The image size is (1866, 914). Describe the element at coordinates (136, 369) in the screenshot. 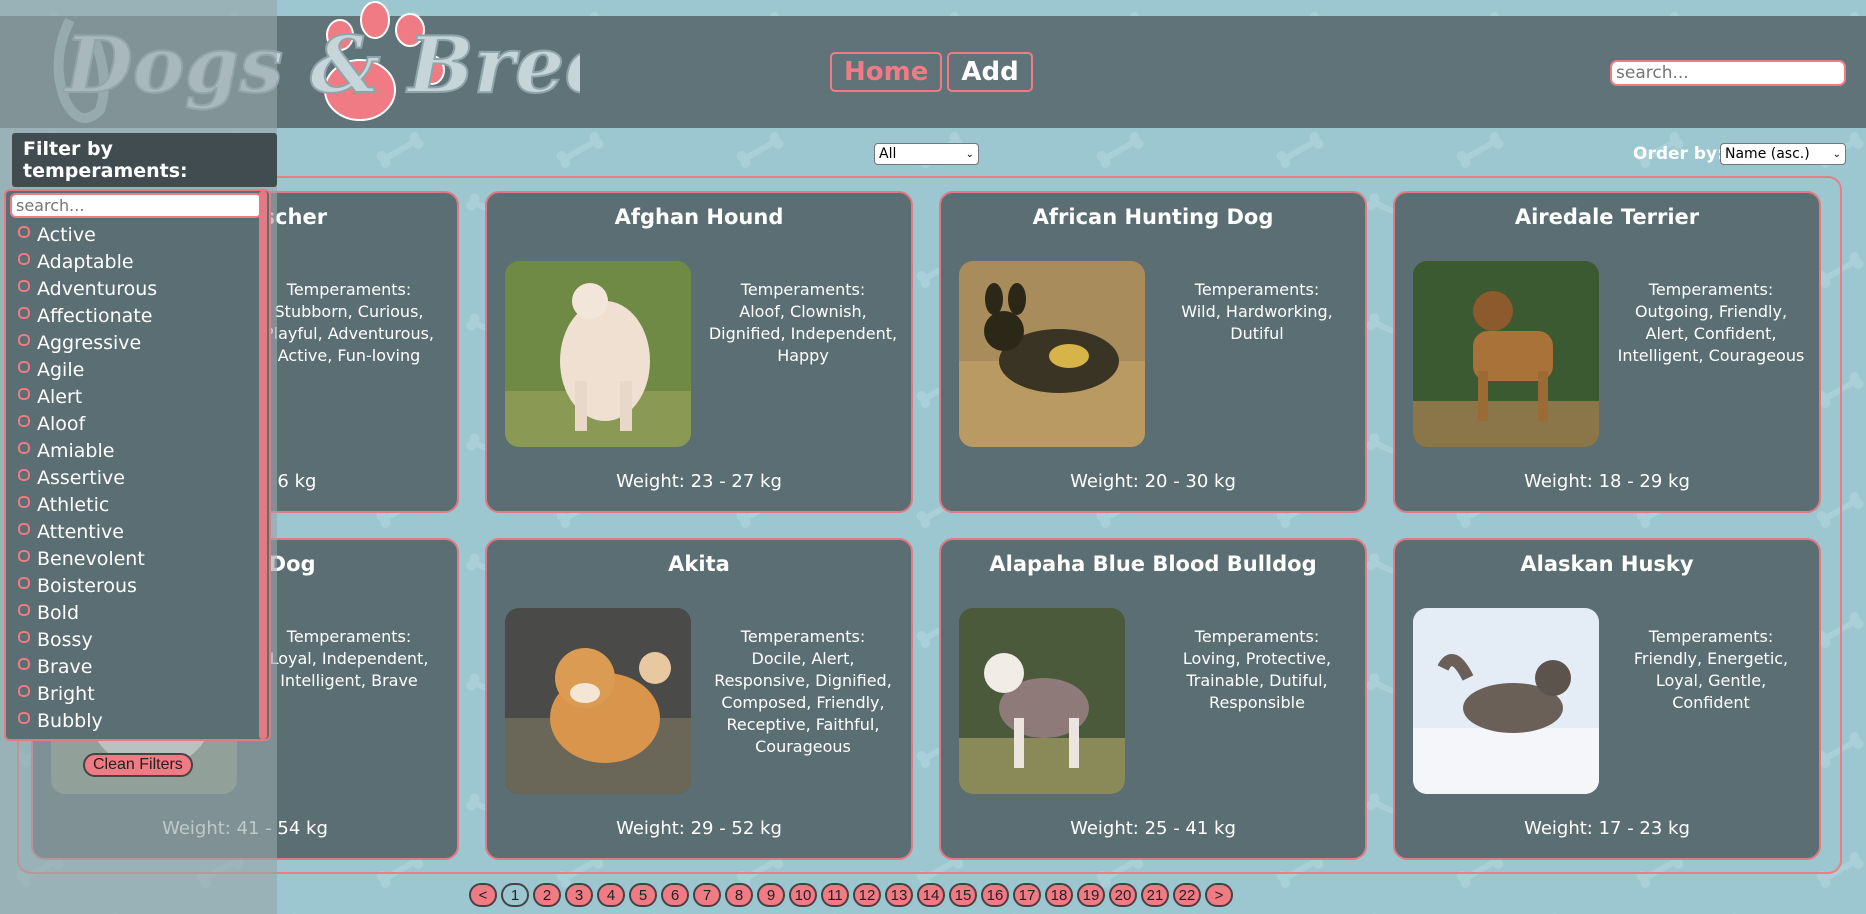

I see `temperament-option: Agile` at that location.